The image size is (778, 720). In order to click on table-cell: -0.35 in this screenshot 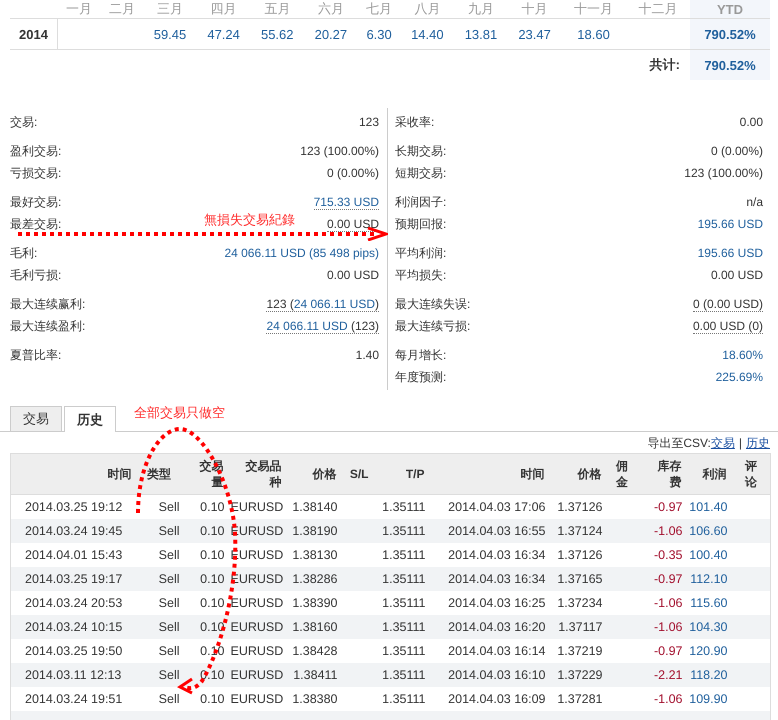, I will do `click(668, 555)`.